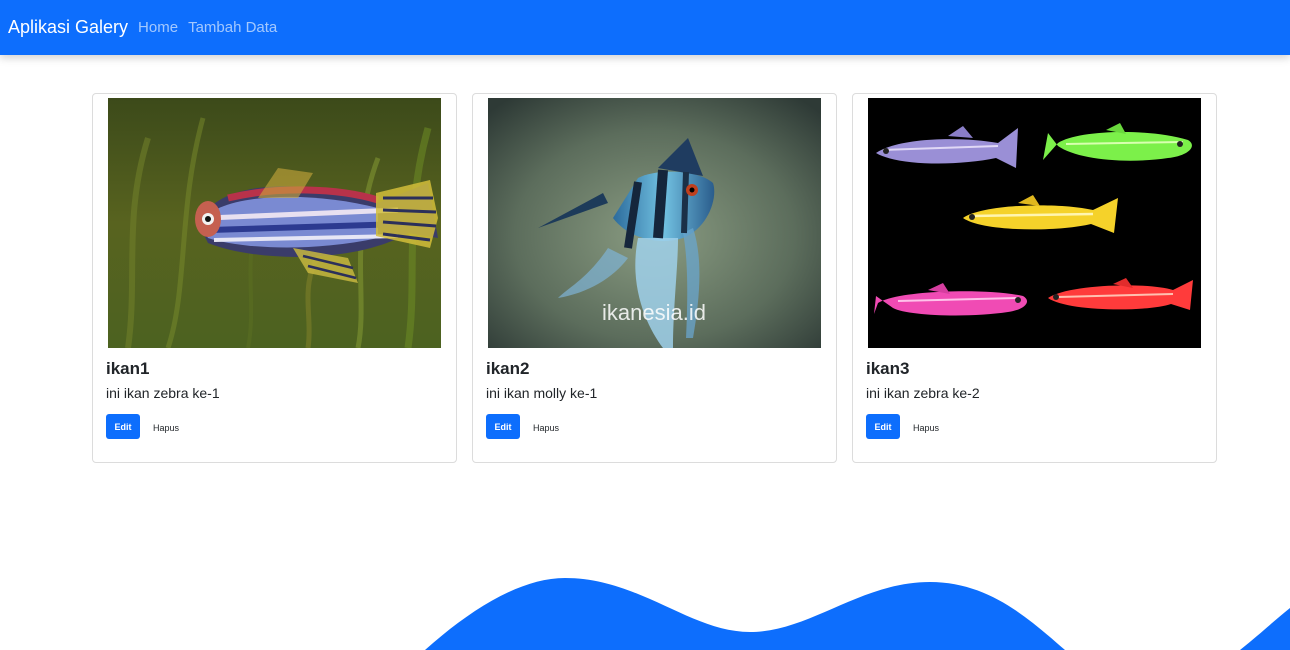 This screenshot has height=650, width=1290. What do you see at coordinates (857, 614) in the screenshot?
I see `decorative-wave` at bounding box center [857, 614].